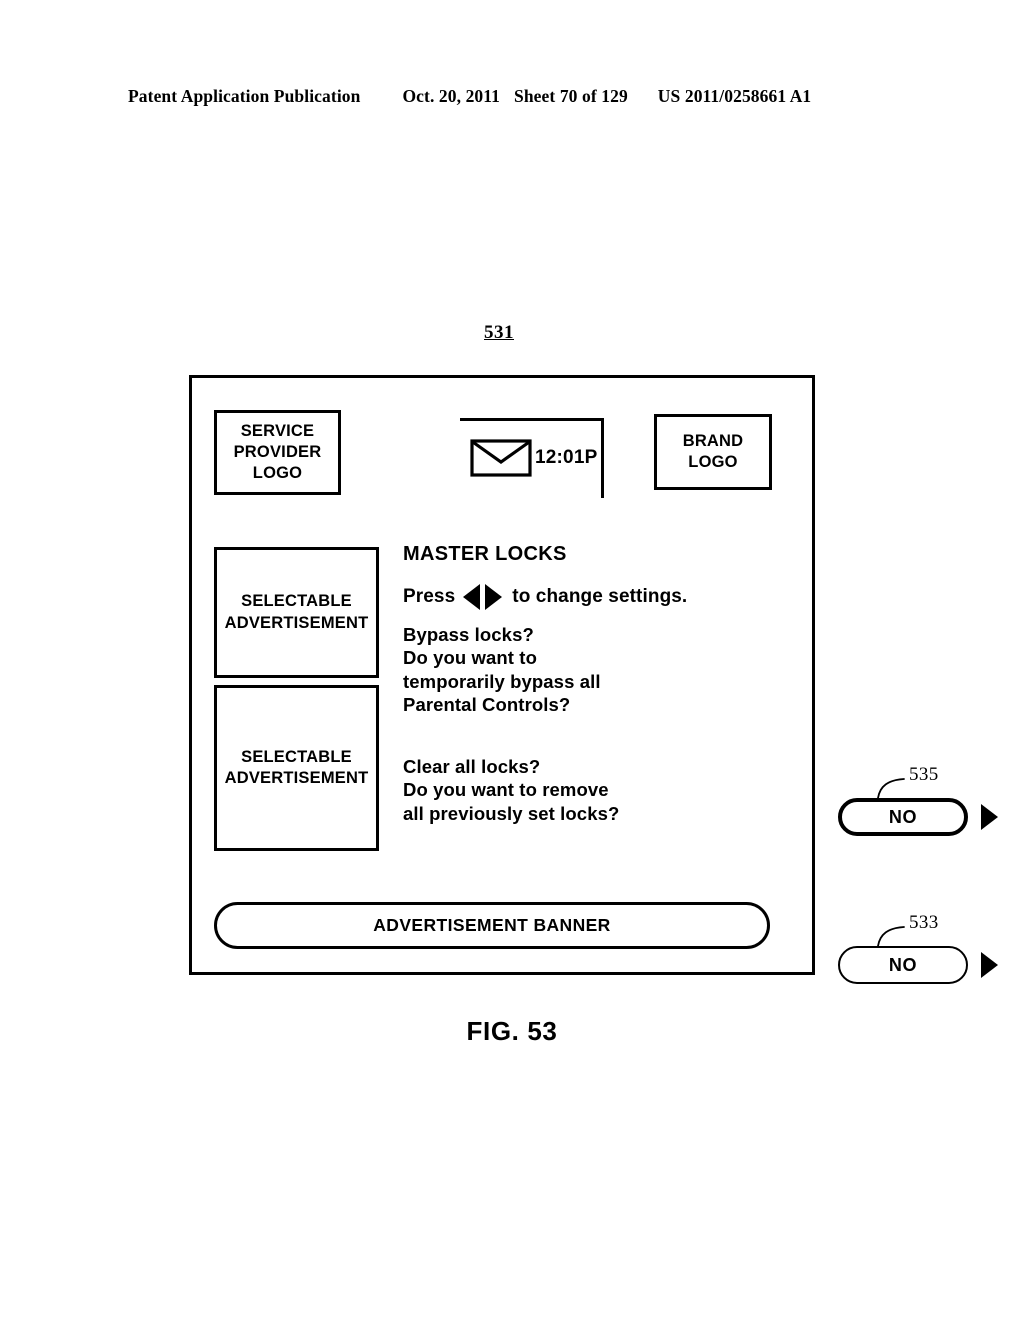 The width and height of the screenshot is (1024, 1320). I want to click on left-triangle-icon, so click(472, 597).